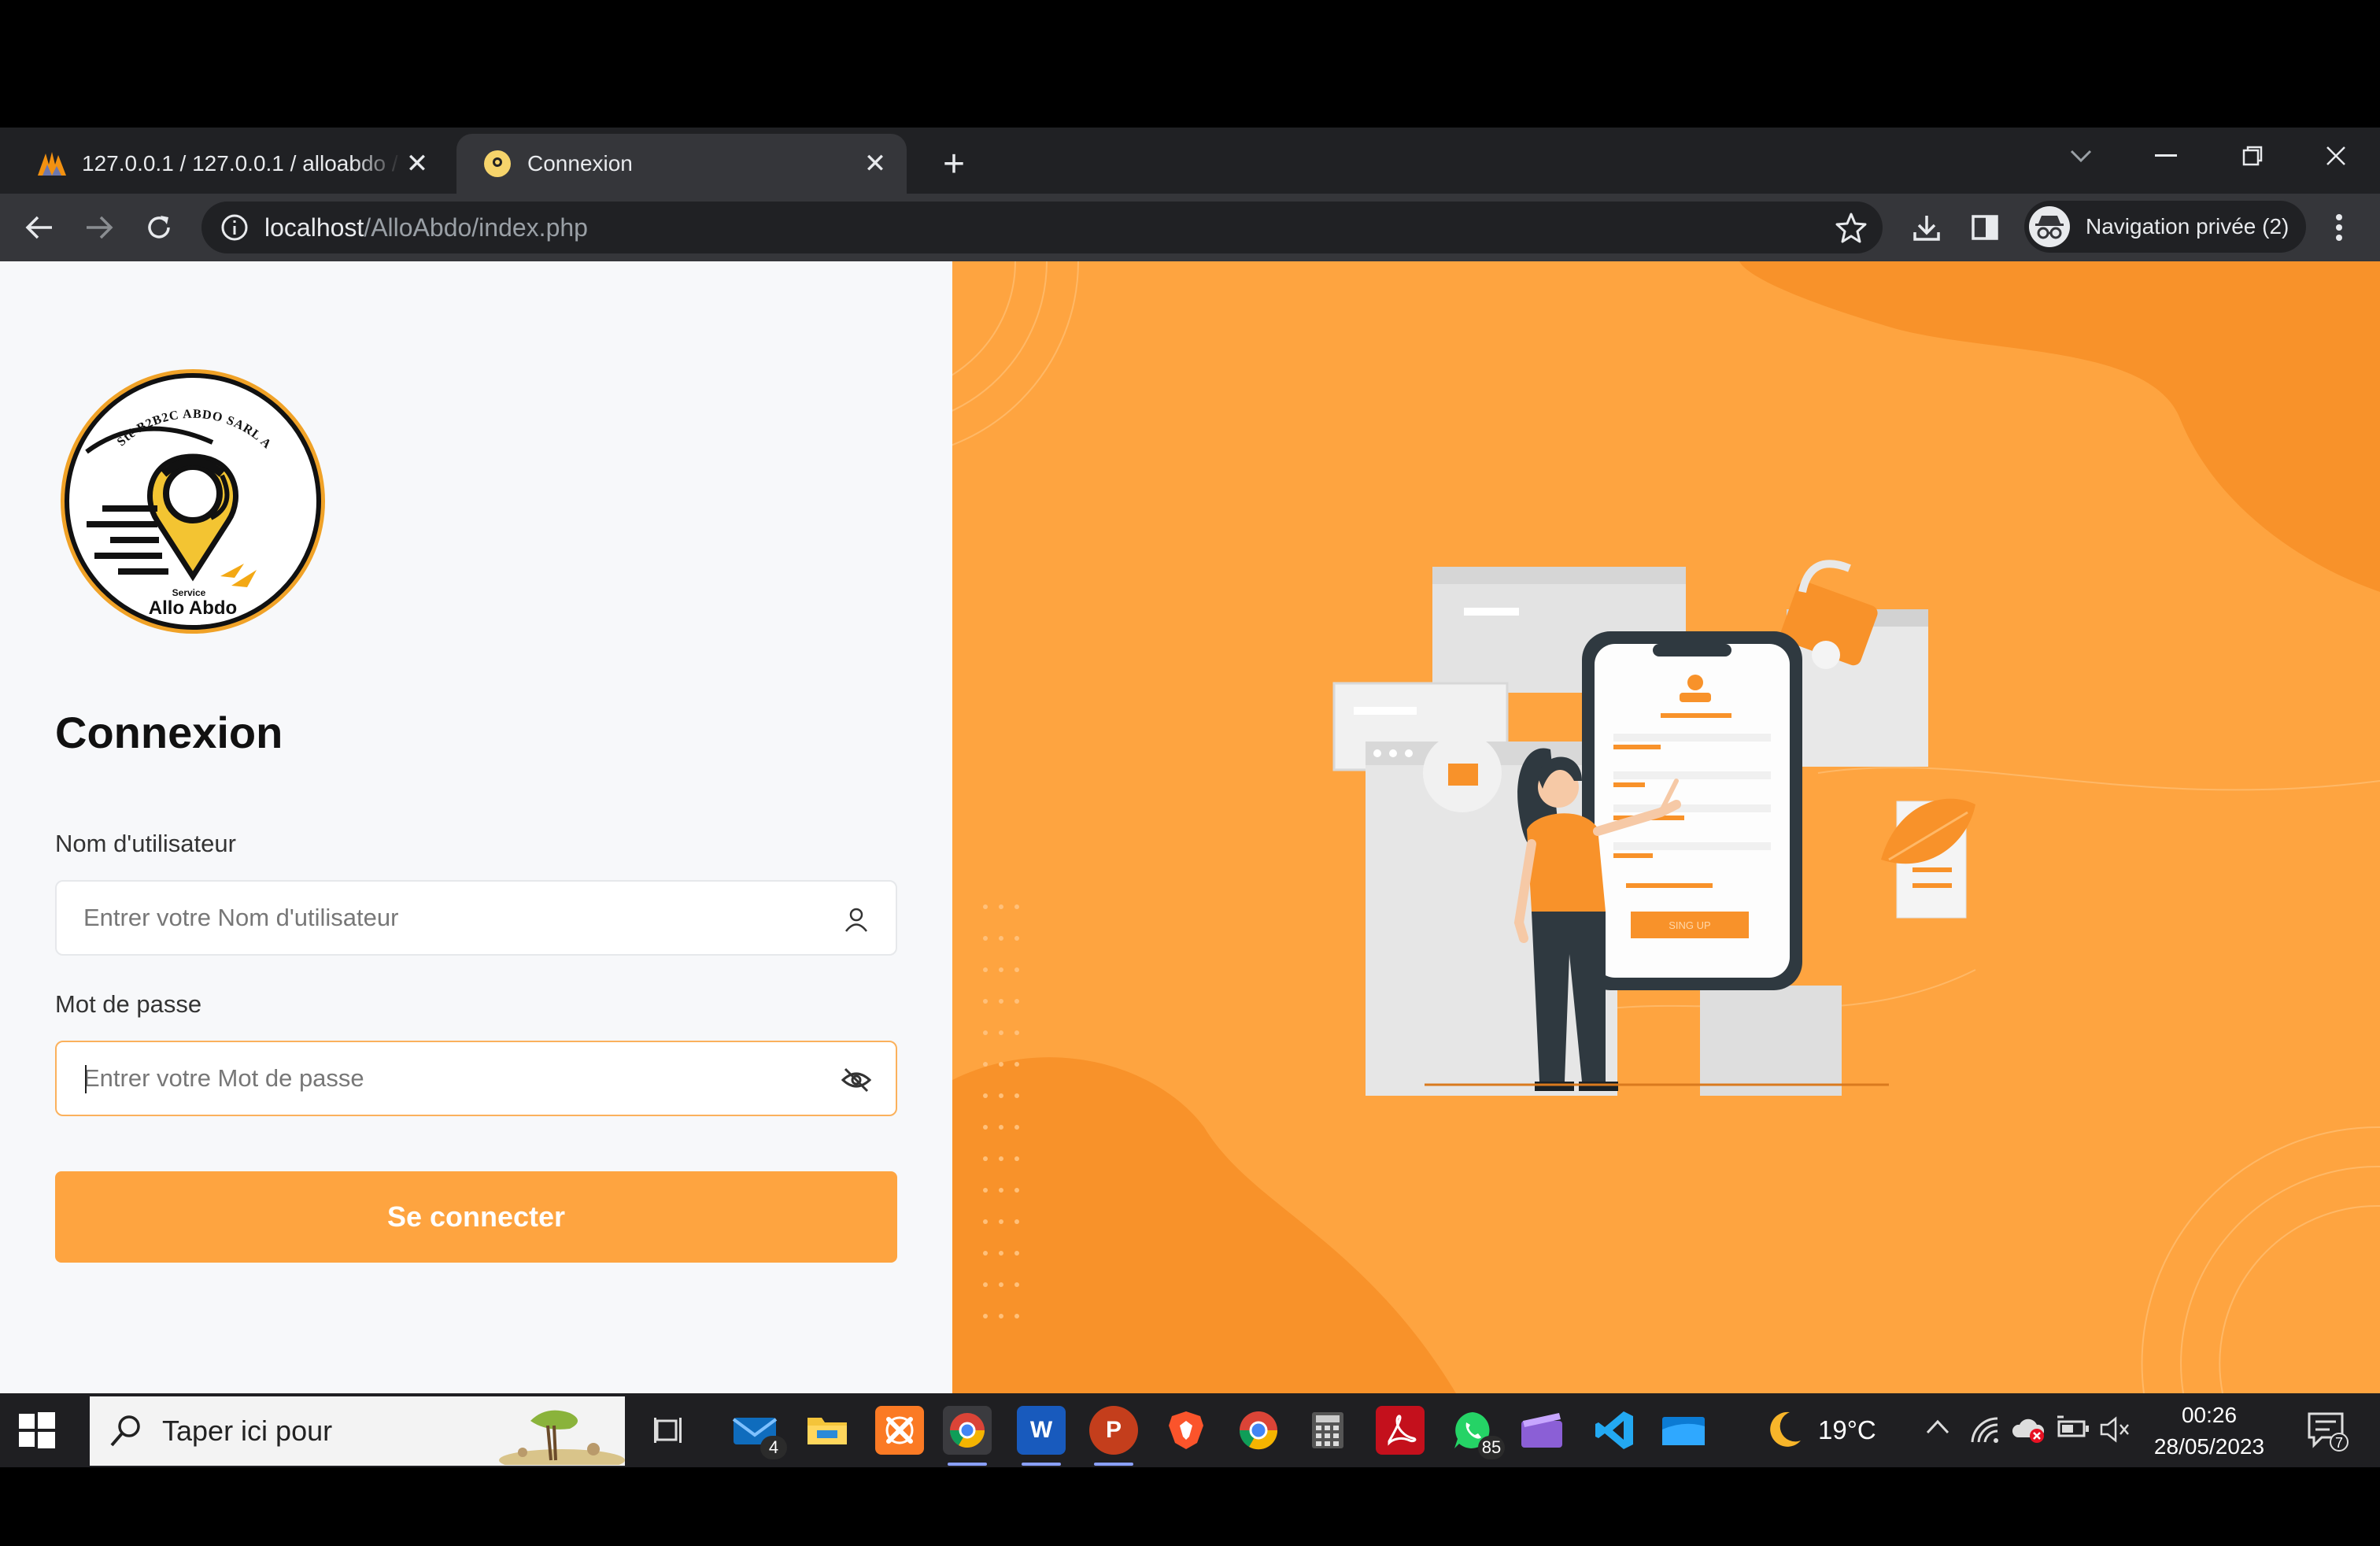 The image size is (2380, 1546). What do you see at coordinates (2072, 1431) in the screenshot?
I see `battery-icon` at bounding box center [2072, 1431].